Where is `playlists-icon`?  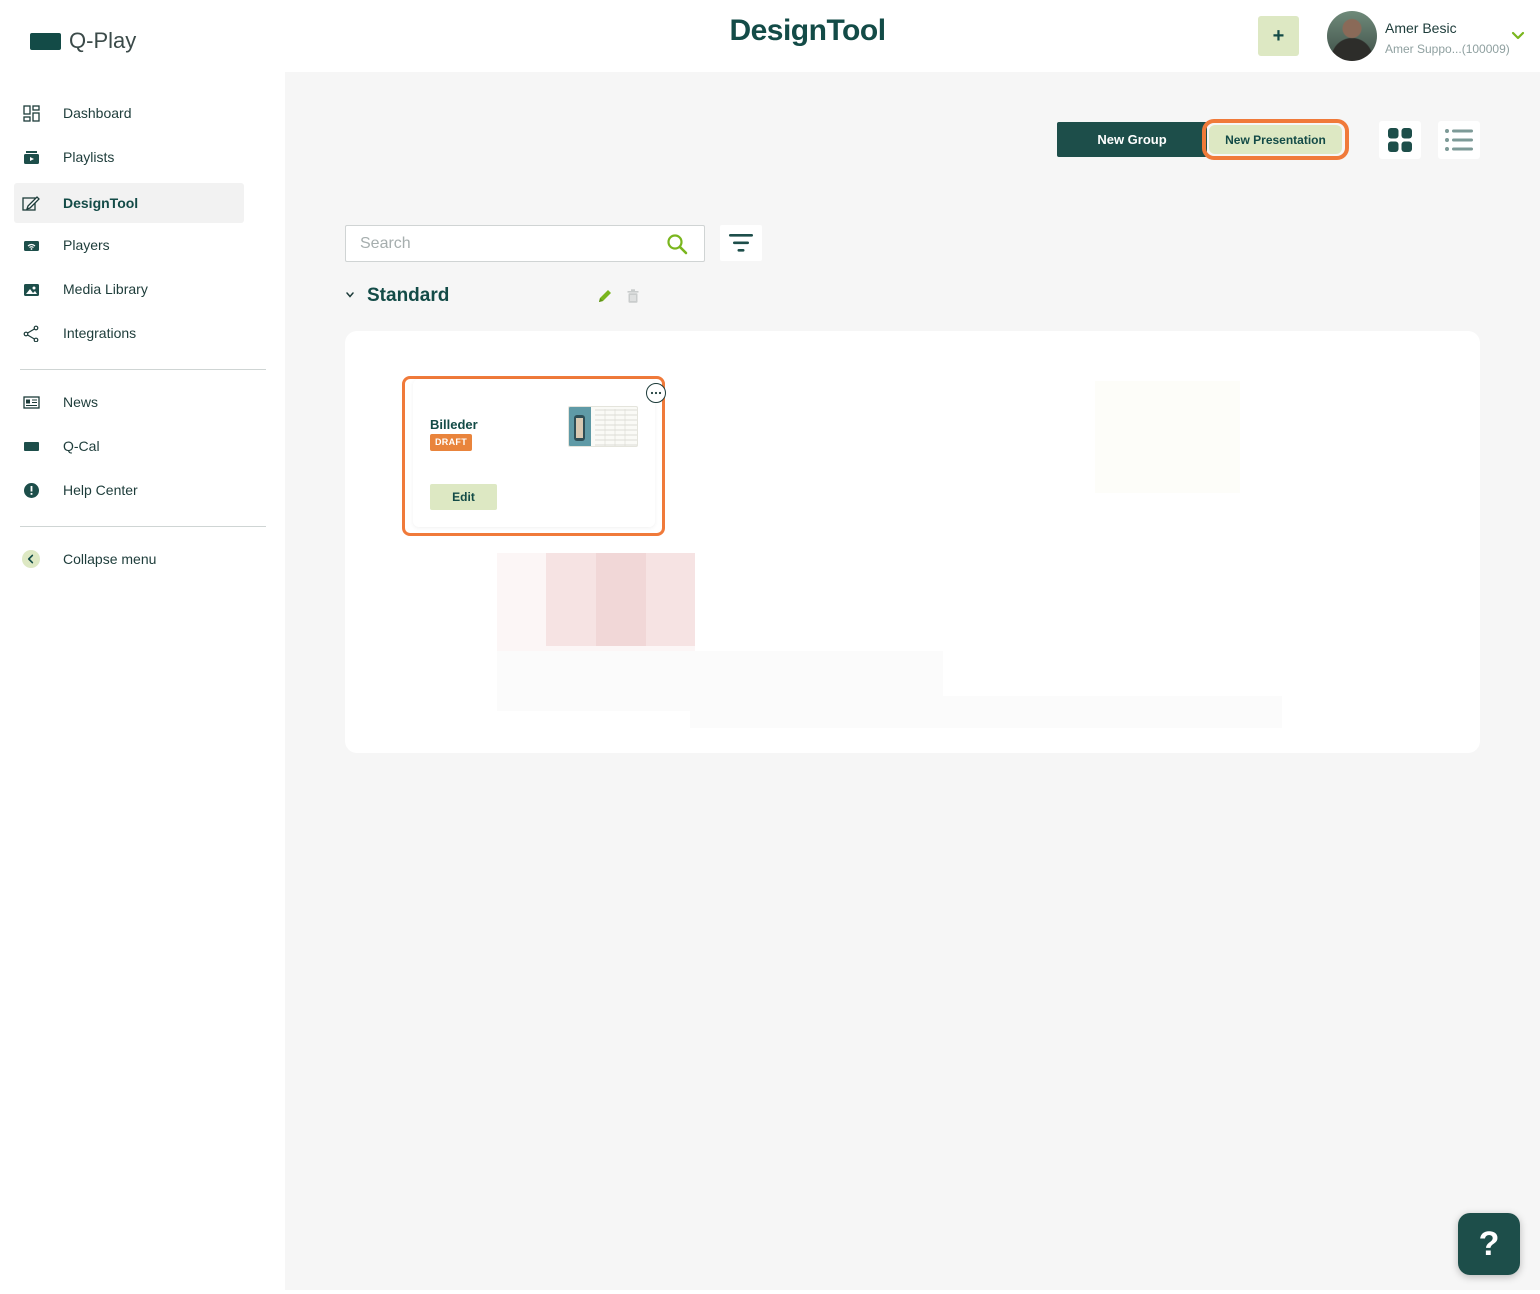 playlists-icon is located at coordinates (31, 157).